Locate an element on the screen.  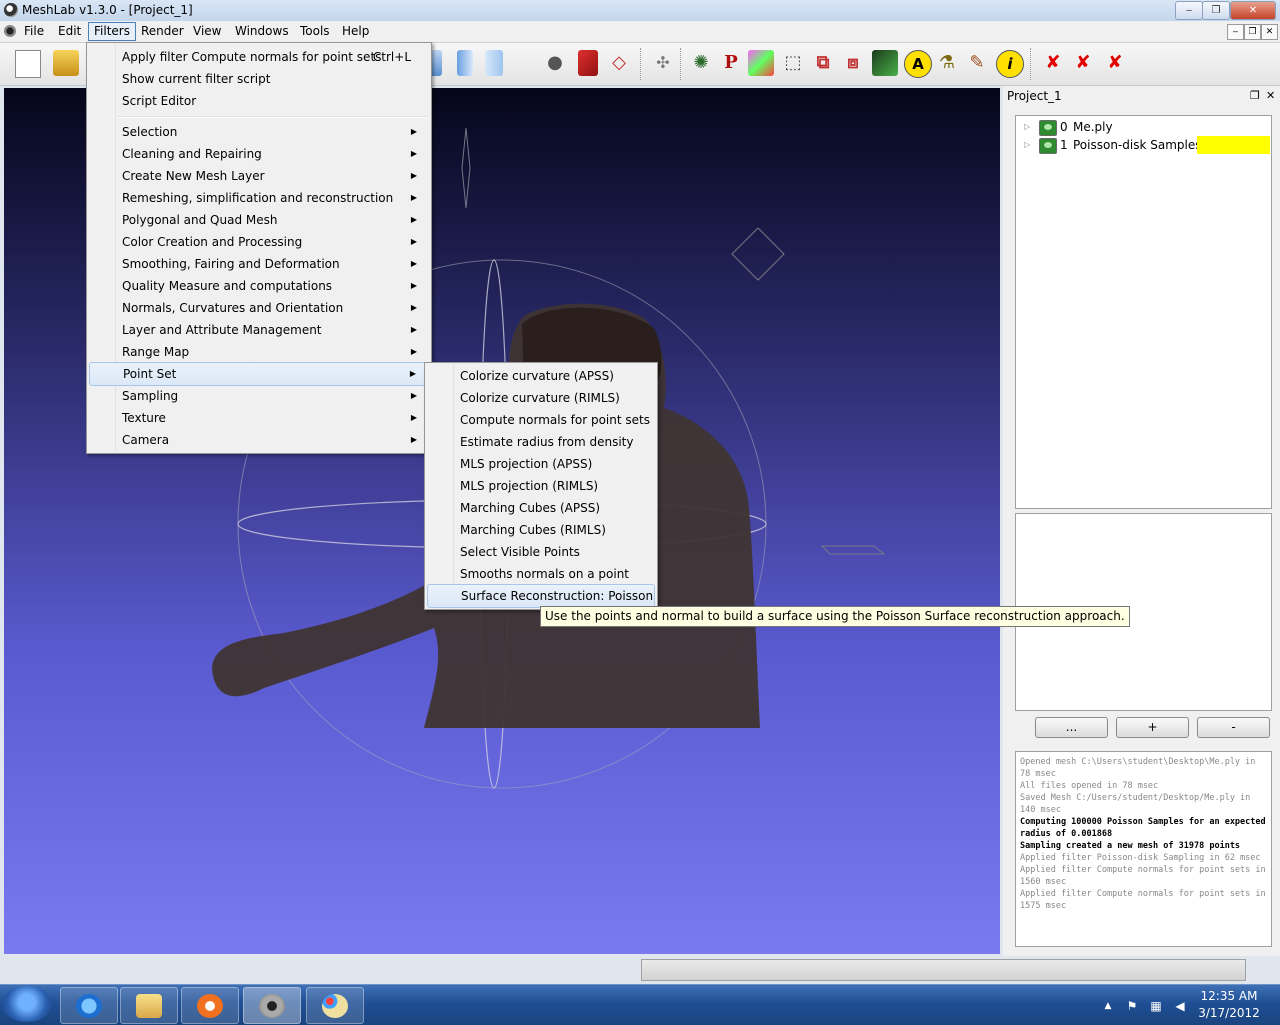
submenu-sampling: Sampling ▶ is located at coordinates (259, 396).